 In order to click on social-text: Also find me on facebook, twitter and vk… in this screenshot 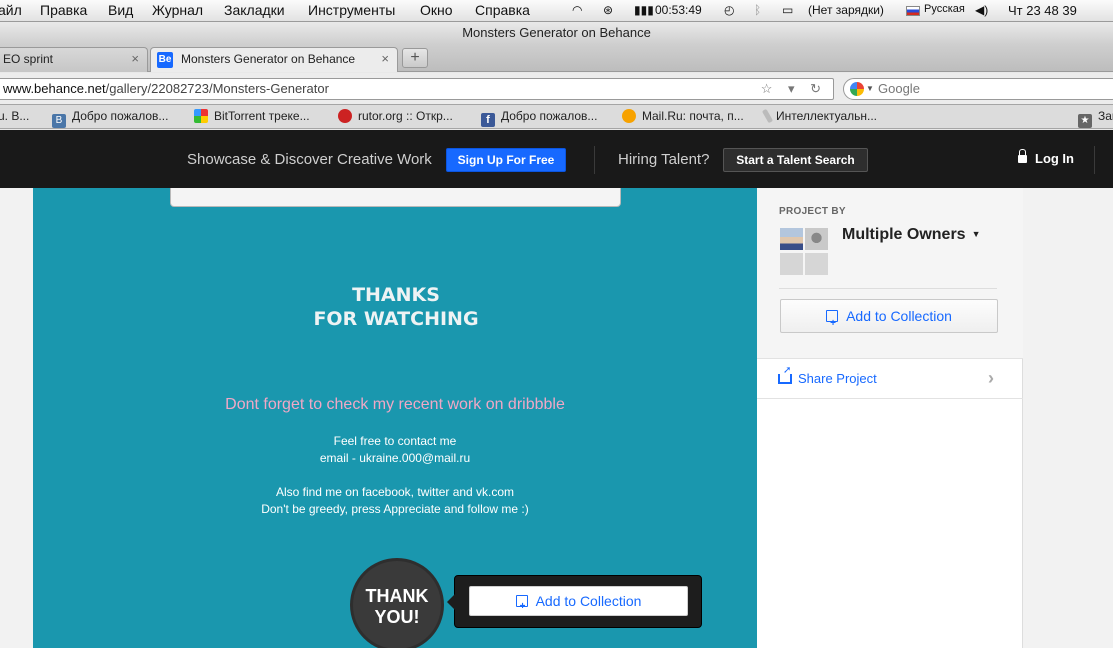, I will do `click(395, 492)`.